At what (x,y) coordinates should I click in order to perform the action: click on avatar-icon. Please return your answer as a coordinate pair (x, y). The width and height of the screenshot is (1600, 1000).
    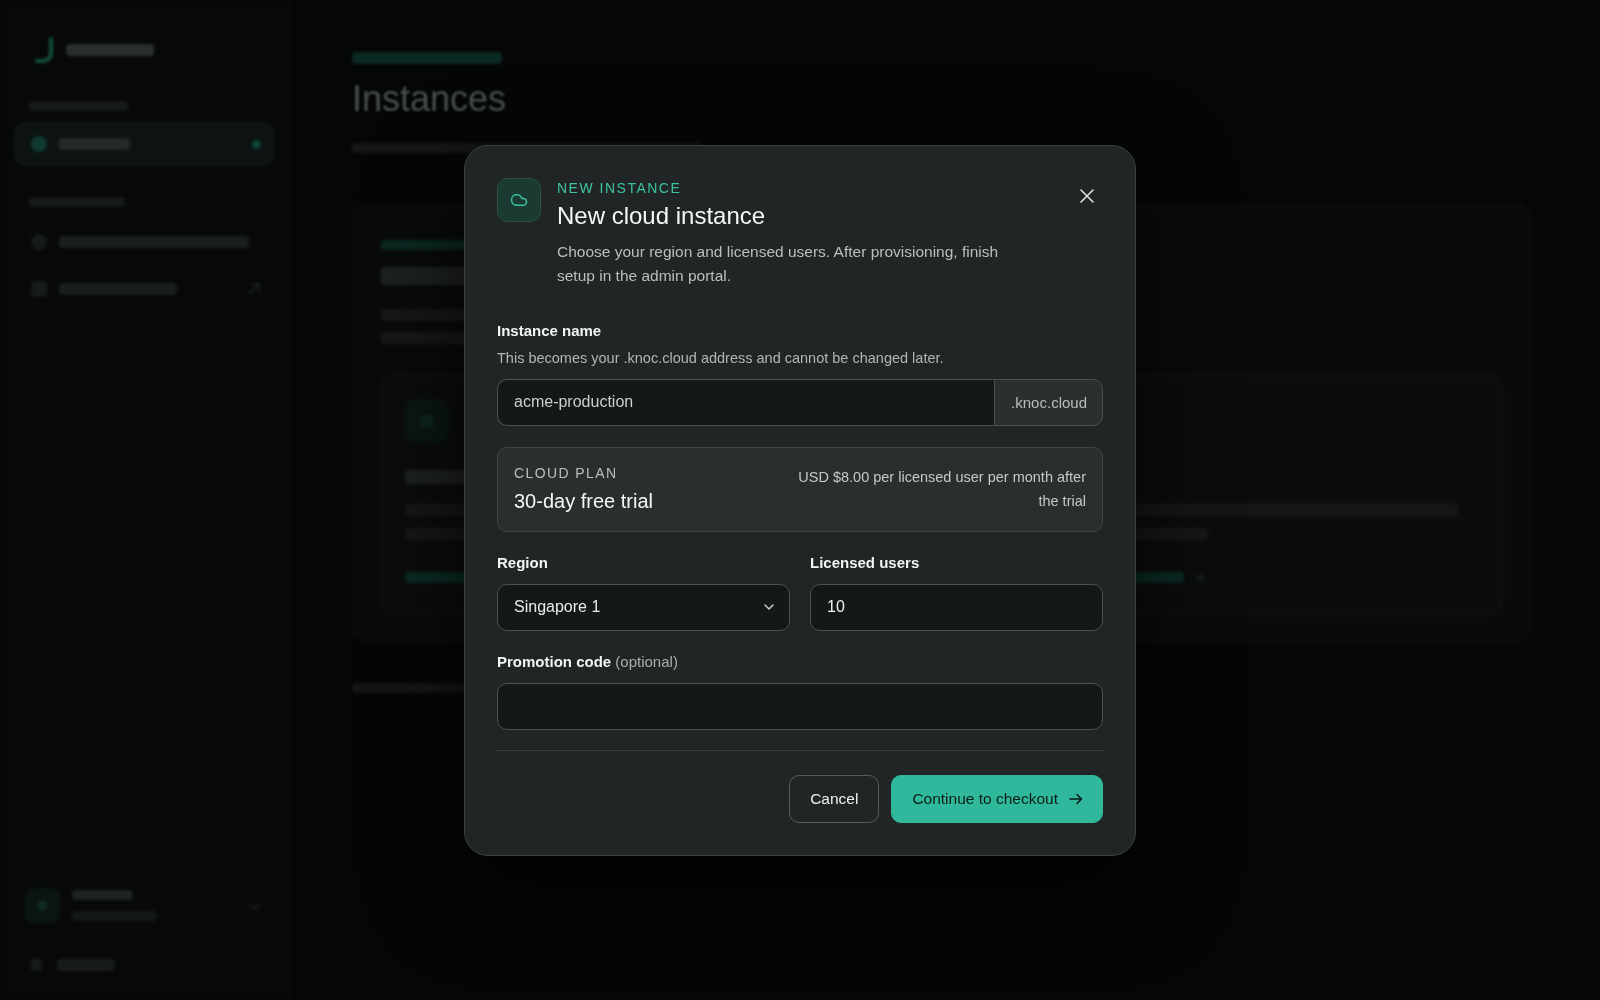
    Looking at the image, I should click on (42, 905).